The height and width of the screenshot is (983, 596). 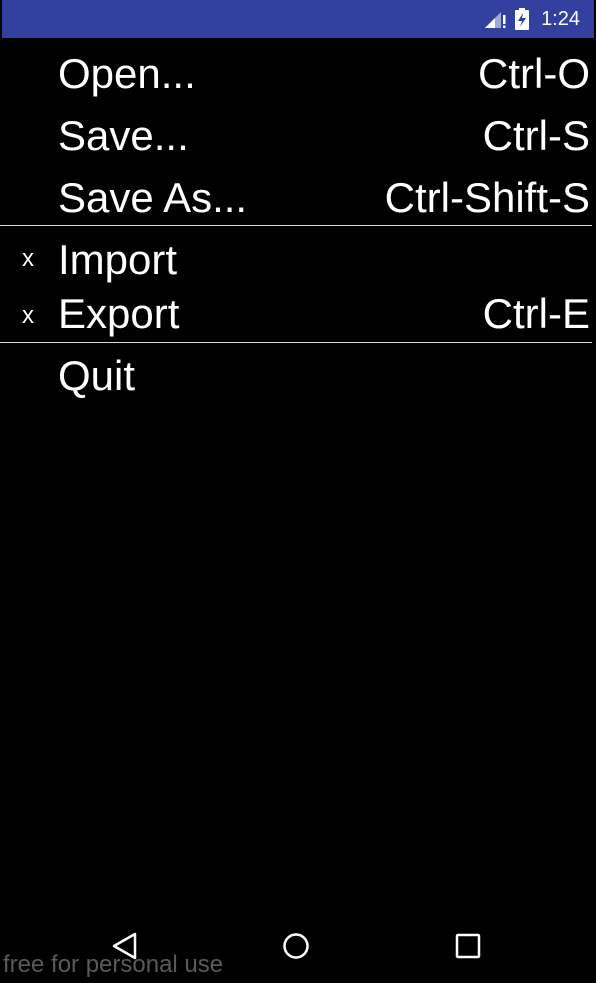 I want to click on status-icons: 1:24, so click(x=531, y=19).